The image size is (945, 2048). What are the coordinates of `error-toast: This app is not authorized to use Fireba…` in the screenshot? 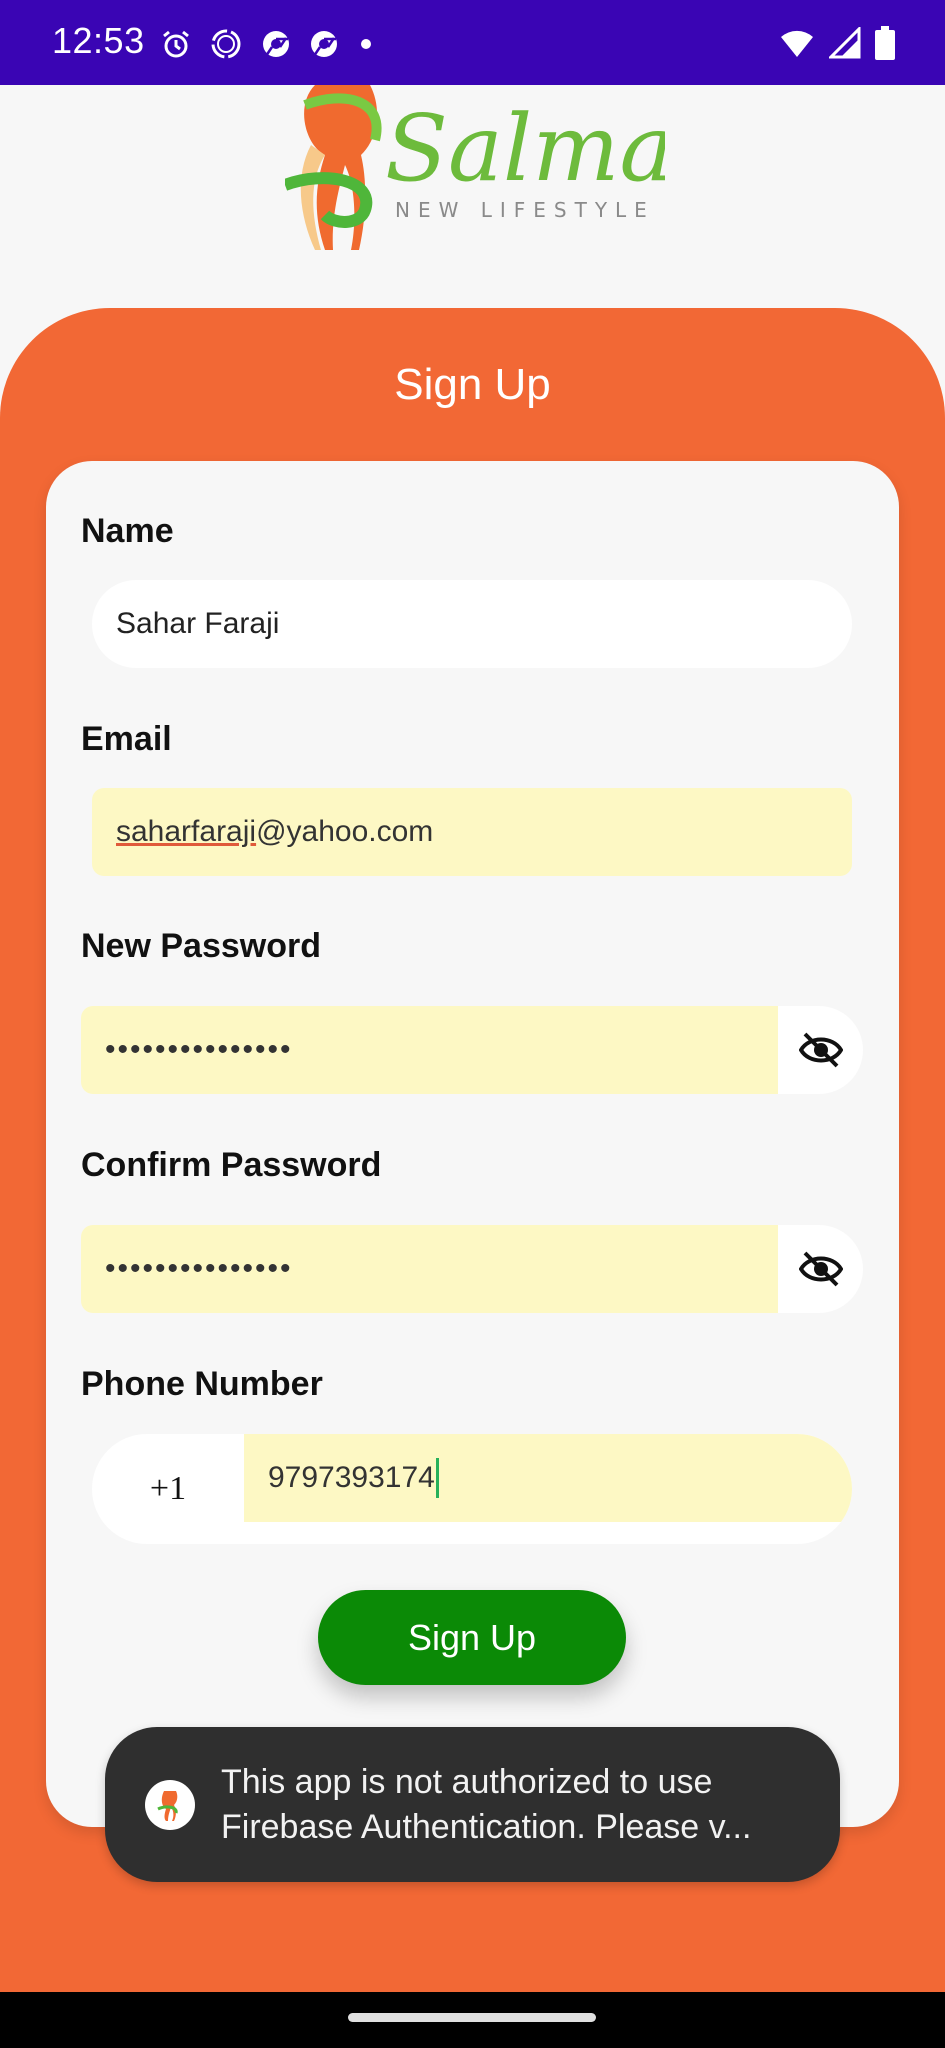 It's located at (472, 1804).